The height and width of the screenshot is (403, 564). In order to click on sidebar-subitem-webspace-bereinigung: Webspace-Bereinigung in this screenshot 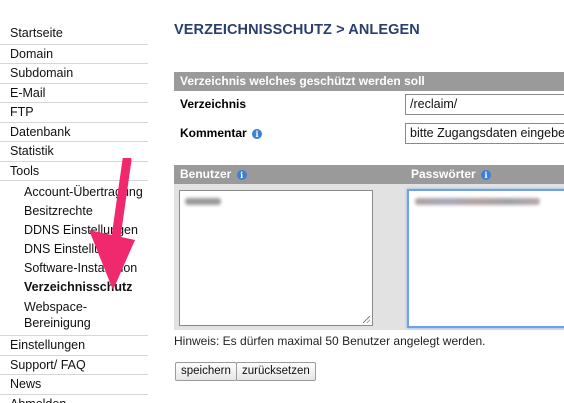, I will do `click(70, 315)`.